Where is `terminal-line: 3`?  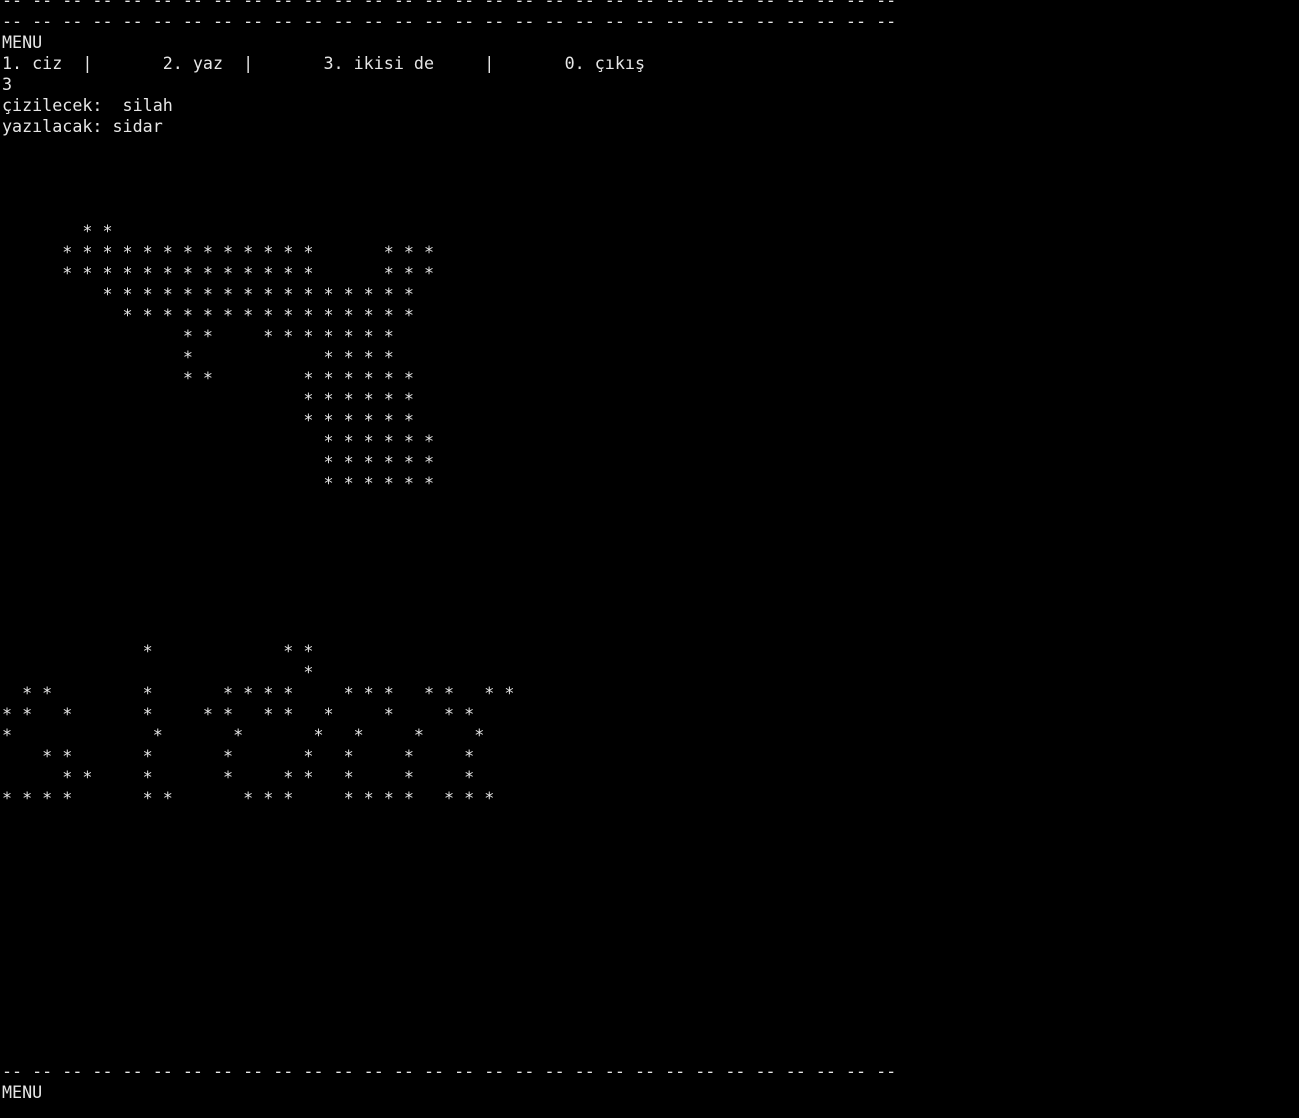
terminal-line: 3 is located at coordinates (7, 83).